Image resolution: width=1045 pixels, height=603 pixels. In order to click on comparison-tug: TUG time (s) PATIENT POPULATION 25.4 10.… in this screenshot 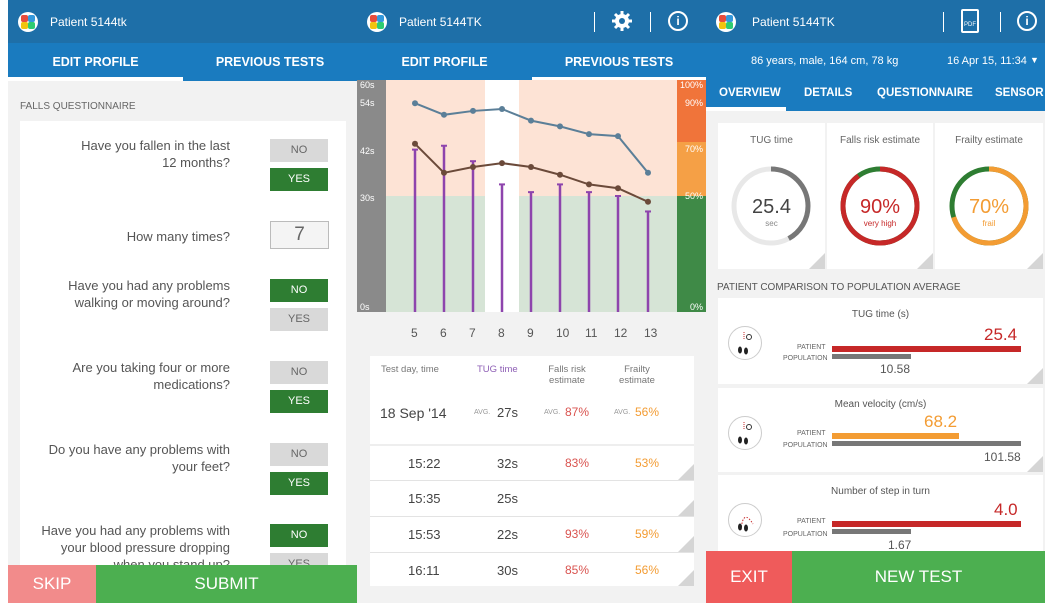, I will do `click(880, 341)`.